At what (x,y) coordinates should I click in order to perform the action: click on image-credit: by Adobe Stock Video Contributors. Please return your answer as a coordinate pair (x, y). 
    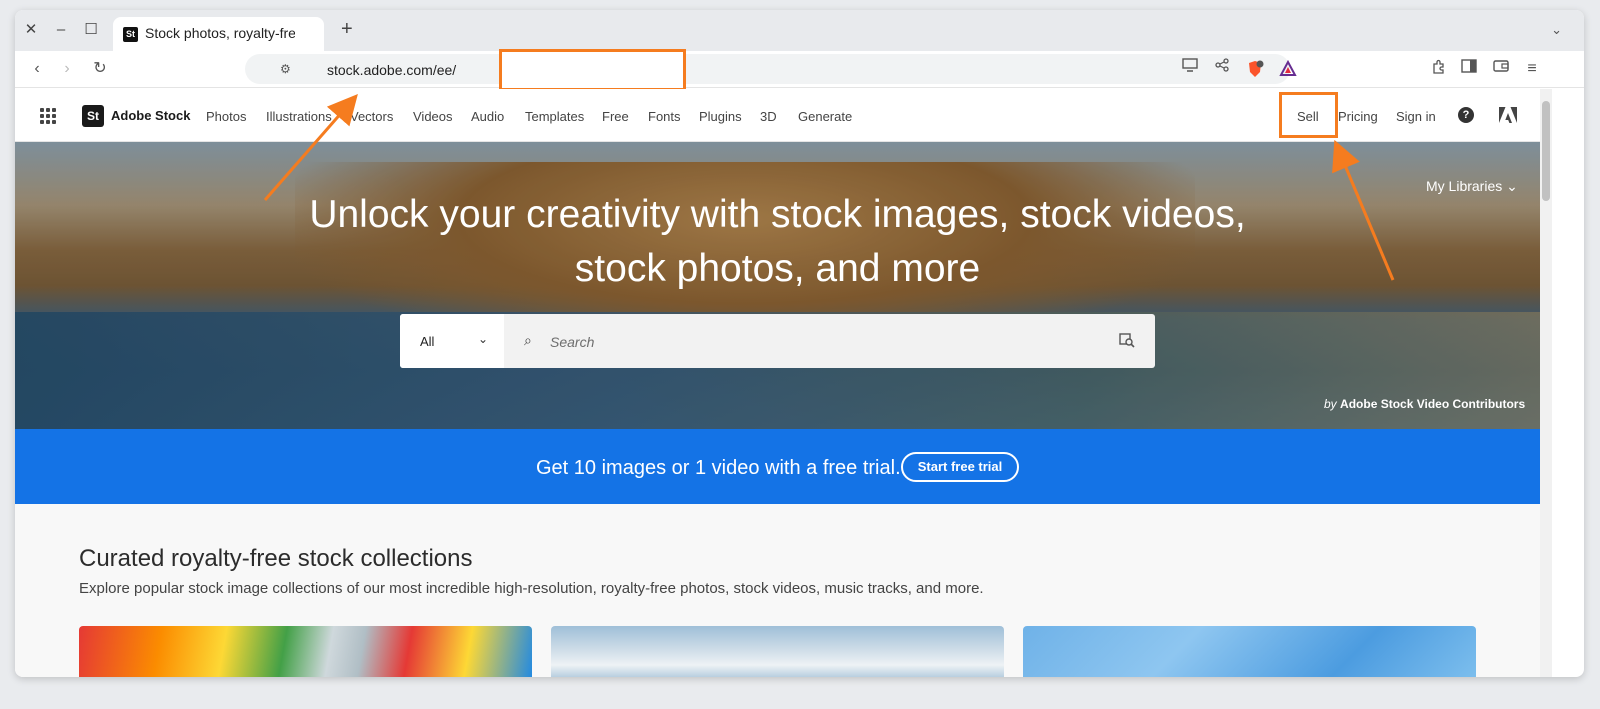
    Looking at the image, I should click on (1424, 404).